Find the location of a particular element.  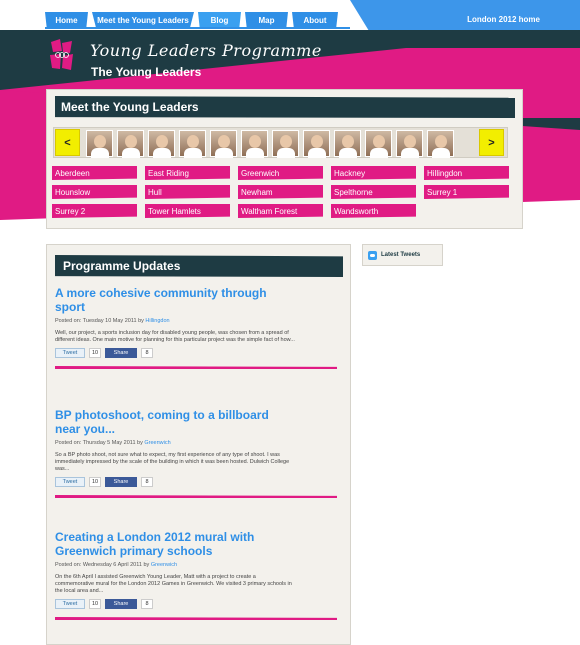

carousel-next-button: > is located at coordinates (491, 142).